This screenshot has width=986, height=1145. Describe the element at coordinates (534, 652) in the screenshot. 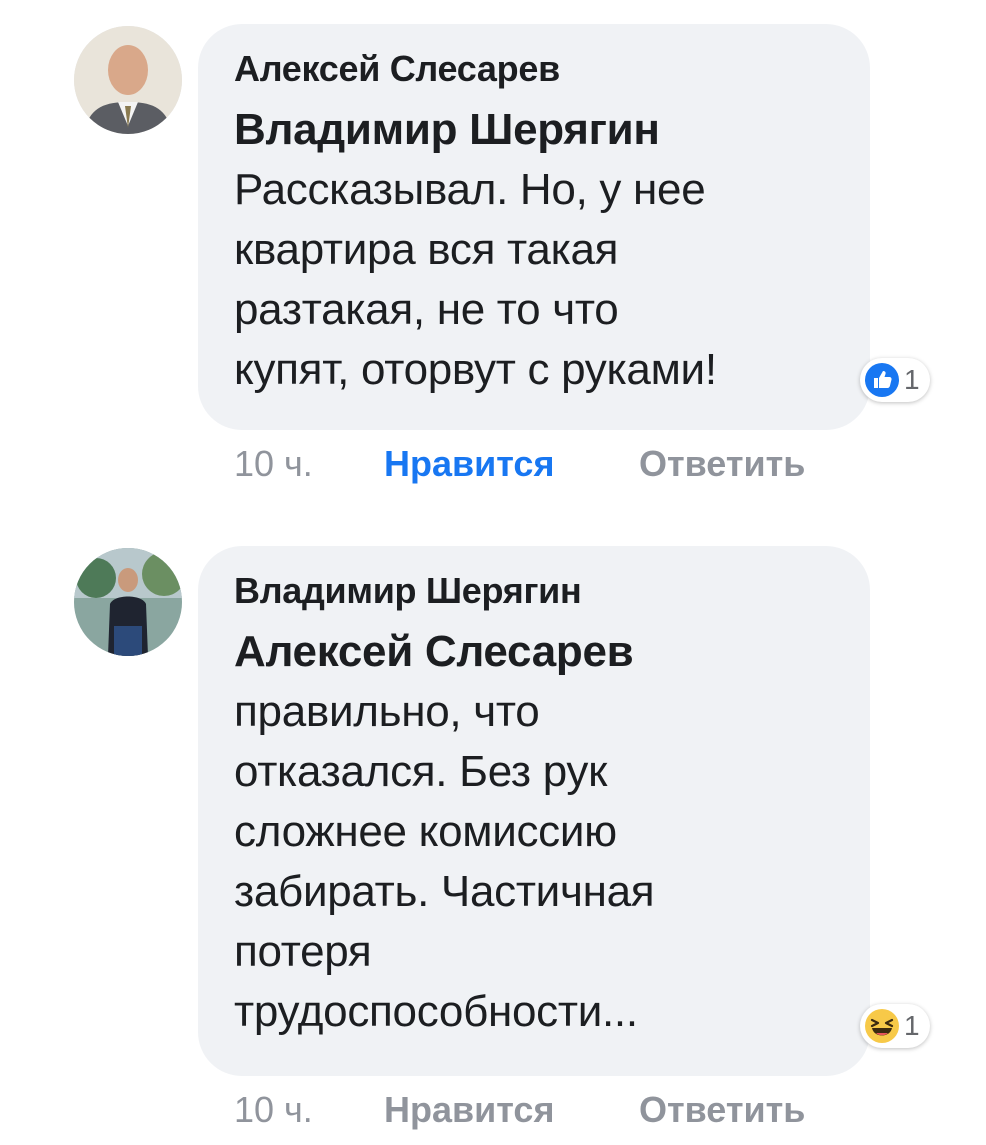

I see `mention-link: Алексей Слесарев` at that location.